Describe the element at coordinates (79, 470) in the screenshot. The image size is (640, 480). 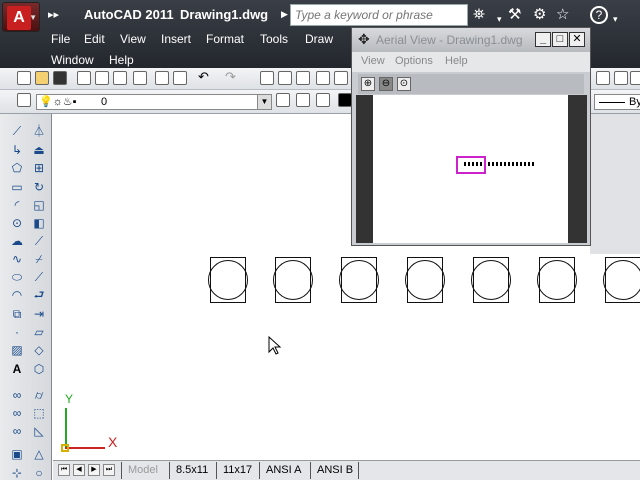
I see `previous-tab-icon: ◀` at that location.